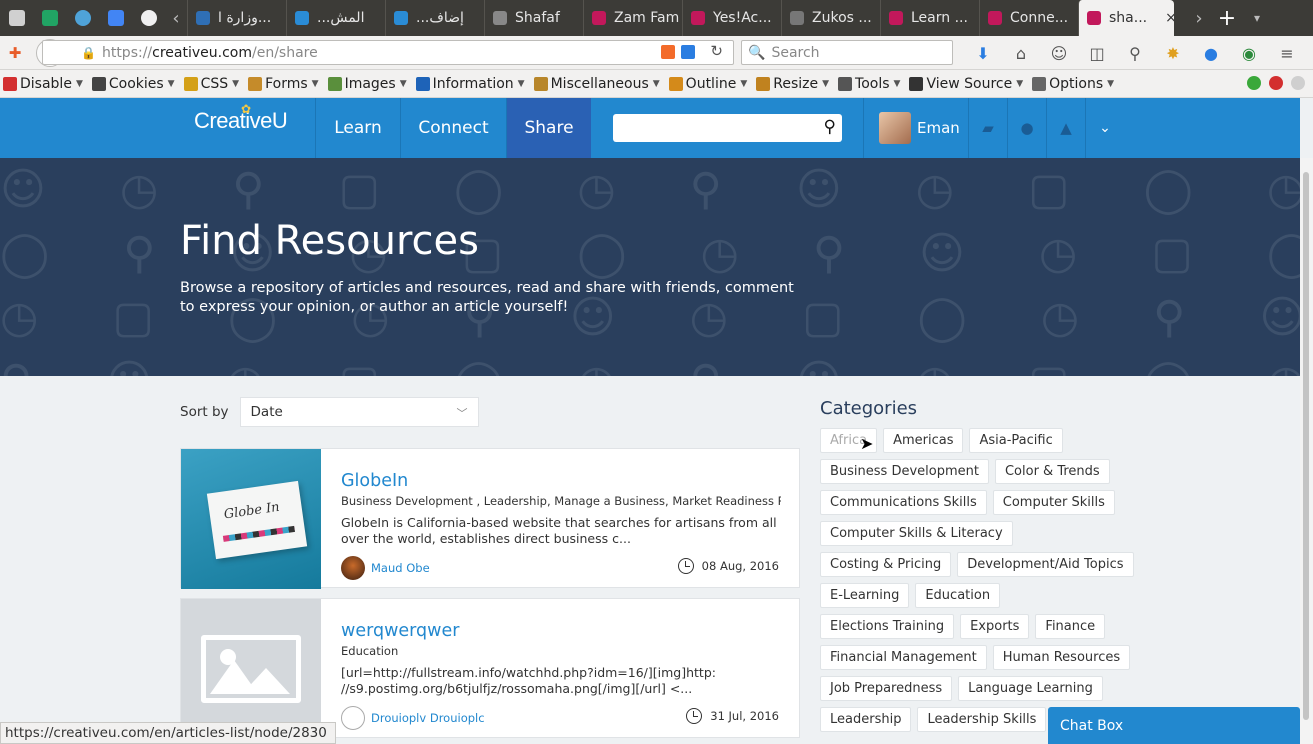  What do you see at coordinates (1249, 53) in the screenshot?
I see `color-icon: ◉` at bounding box center [1249, 53].